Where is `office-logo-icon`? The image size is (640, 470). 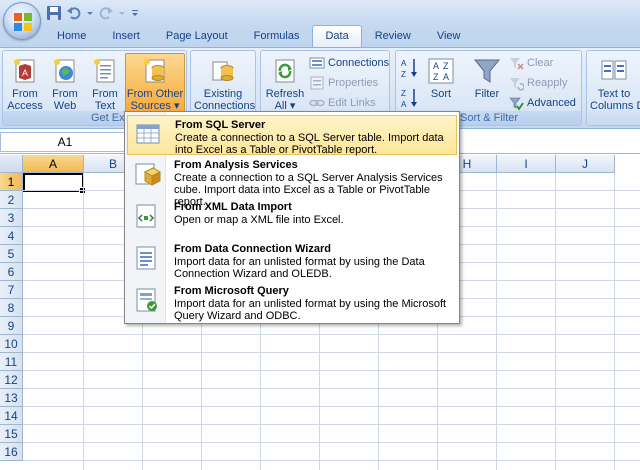
office-logo-icon is located at coordinates (23, 22).